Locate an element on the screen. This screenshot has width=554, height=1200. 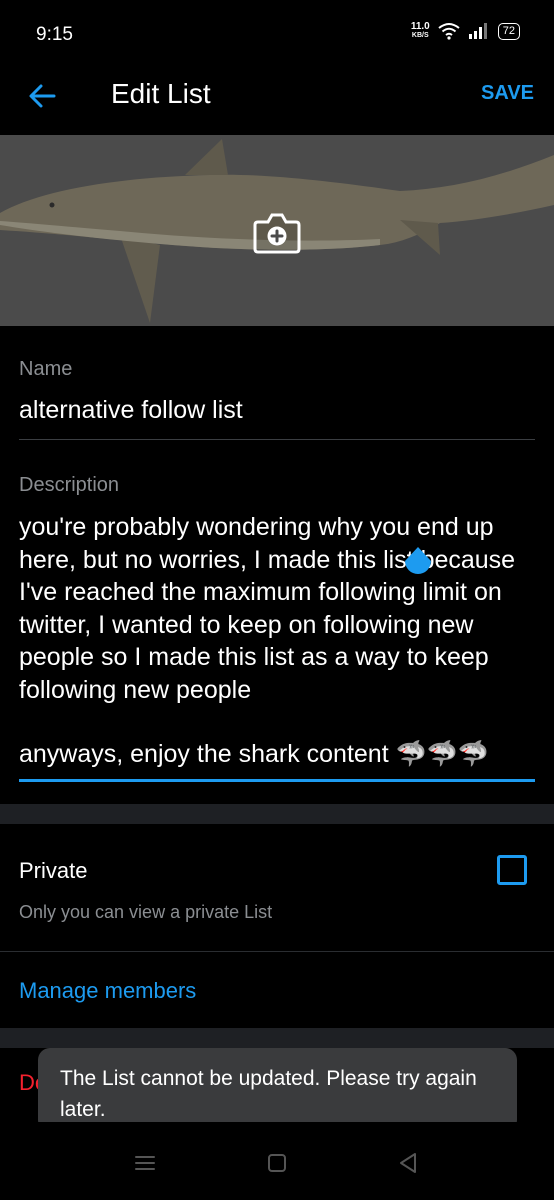
text-cursor-handle-icon is located at coordinates (418, 563).